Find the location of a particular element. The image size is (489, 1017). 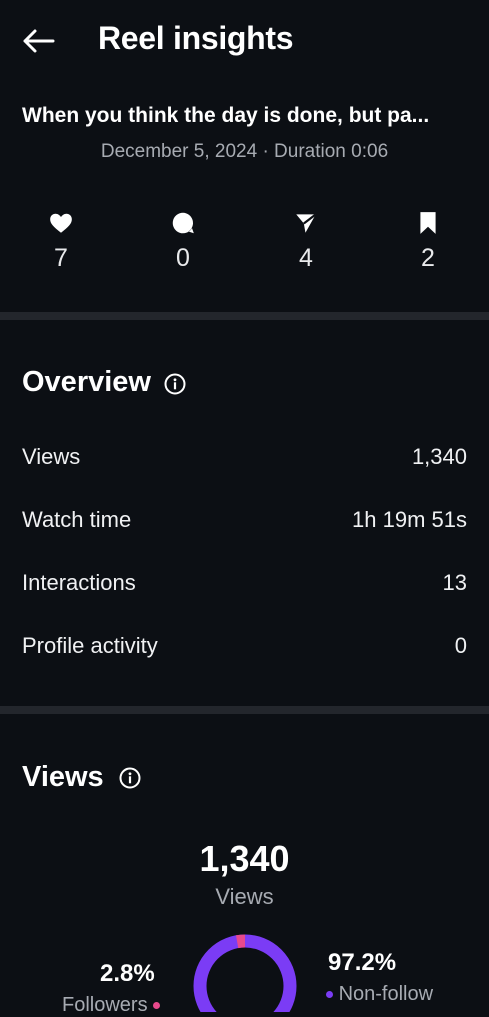

row-label: Views is located at coordinates (51, 456).